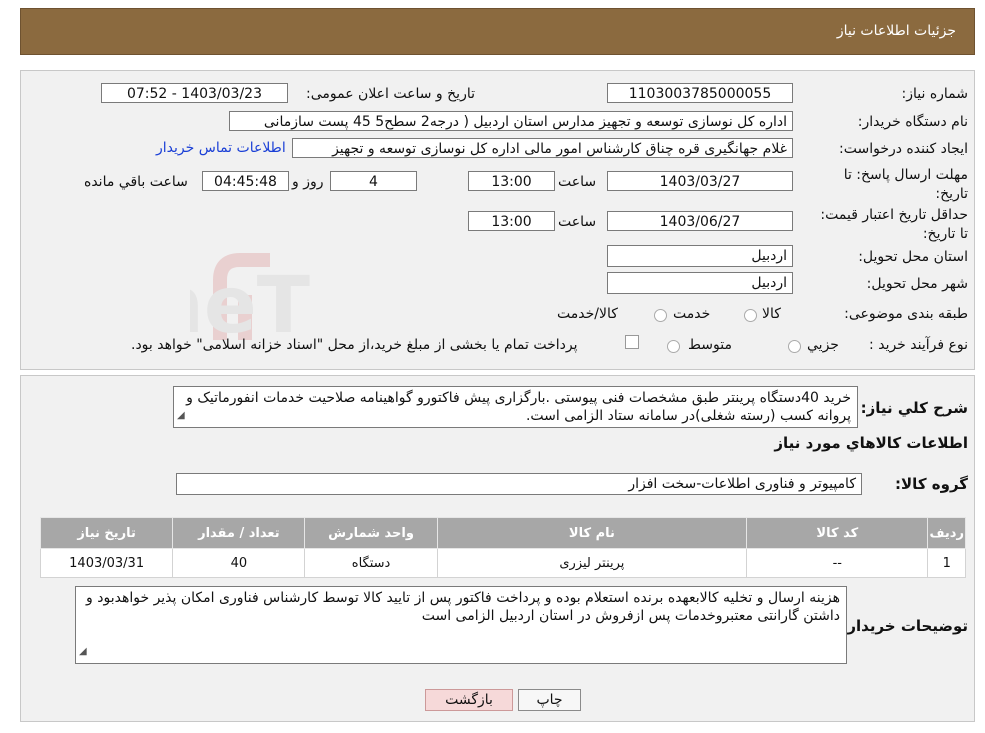 The width and height of the screenshot is (985, 733). Describe the element at coordinates (700, 283) in the screenshot. I see `city-field: اردبیل` at that location.